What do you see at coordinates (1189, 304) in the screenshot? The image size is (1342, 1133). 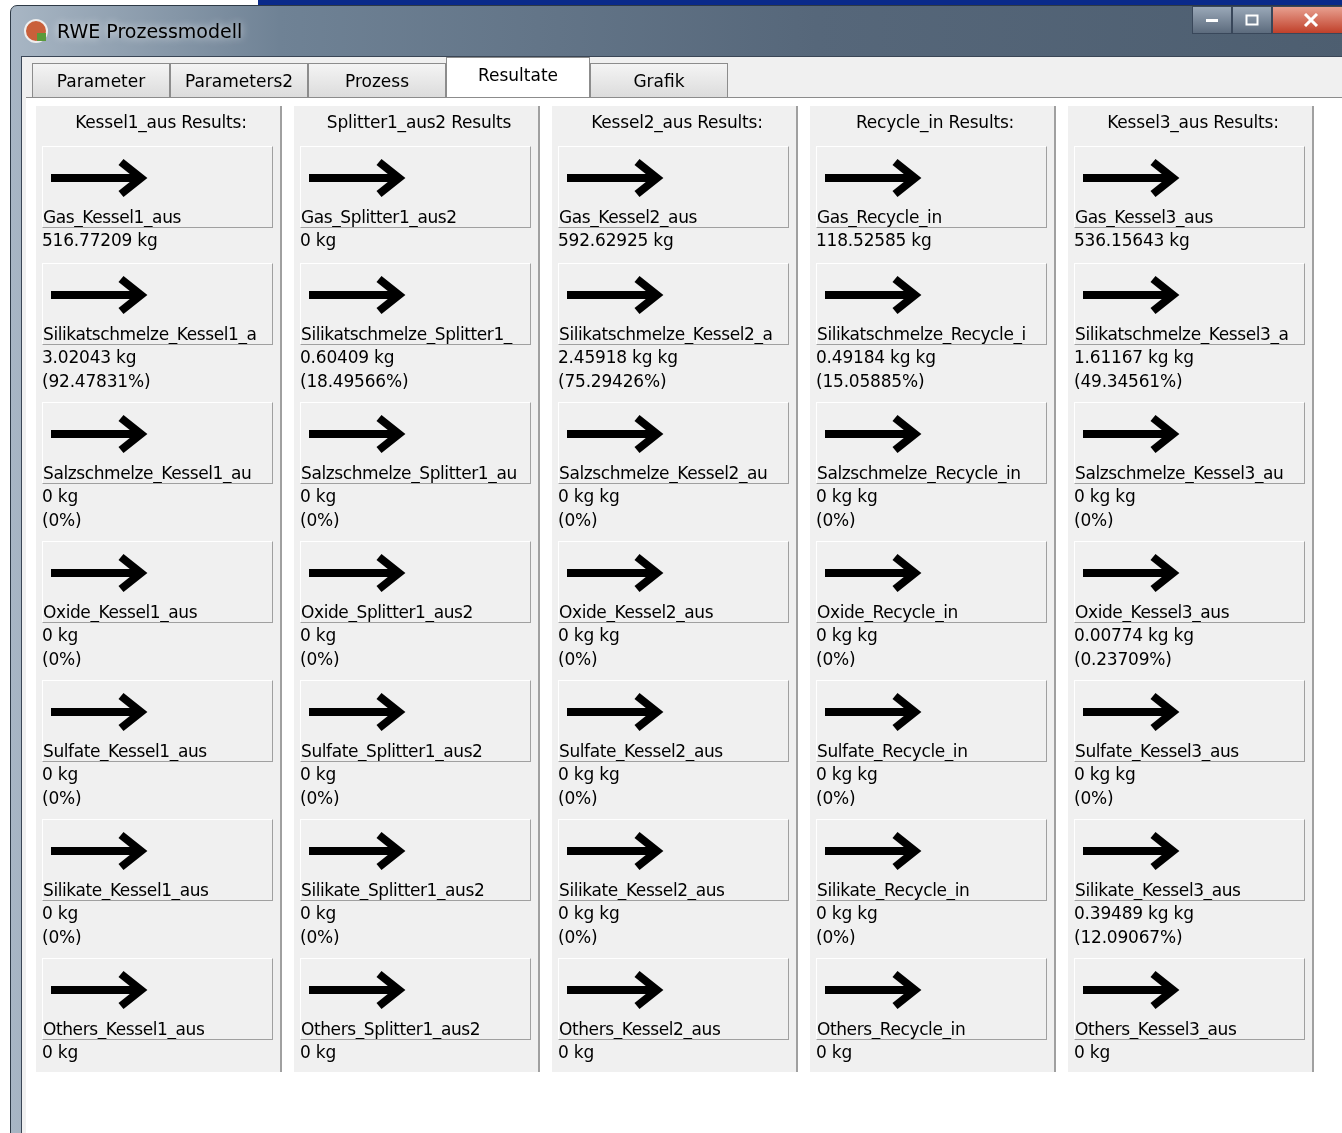 I see `stream-button: Silikatschmelze_Kessel3_a` at bounding box center [1189, 304].